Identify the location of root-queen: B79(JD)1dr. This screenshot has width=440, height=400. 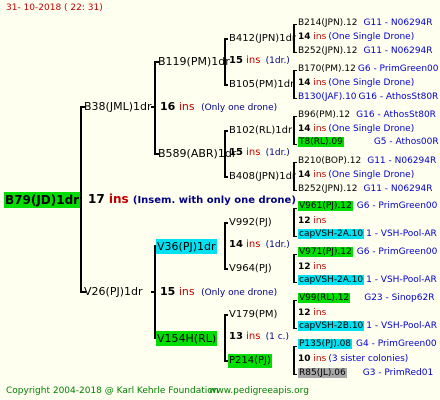
(42, 200).